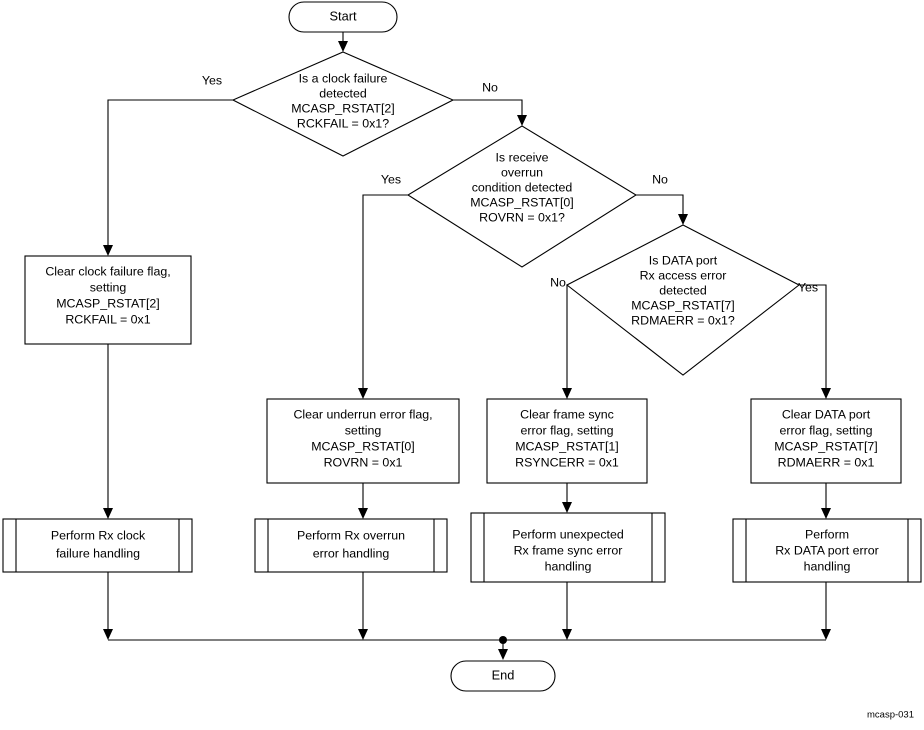 The height and width of the screenshot is (730, 924). What do you see at coordinates (826, 393) in the screenshot?
I see `arrowhead-dataport-yes` at bounding box center [826, 393].